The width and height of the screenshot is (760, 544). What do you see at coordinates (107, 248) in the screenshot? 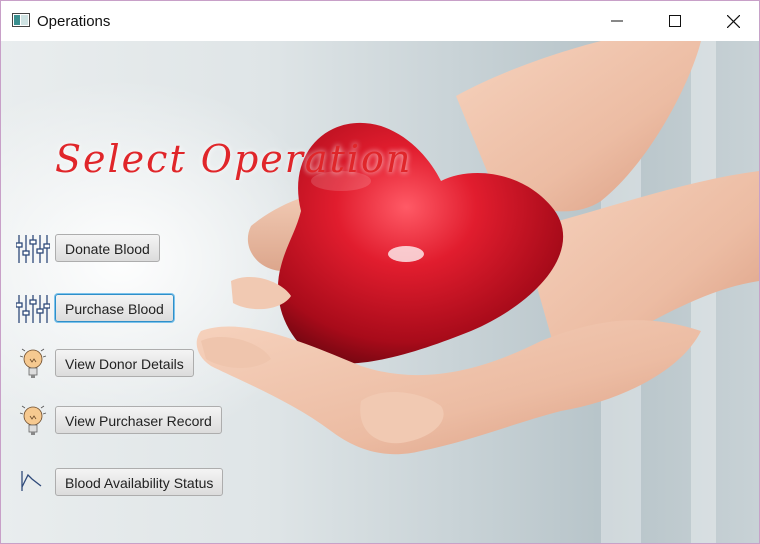
I see `donate-blood-button: Donate Blood` at bounding box center [107, 248].